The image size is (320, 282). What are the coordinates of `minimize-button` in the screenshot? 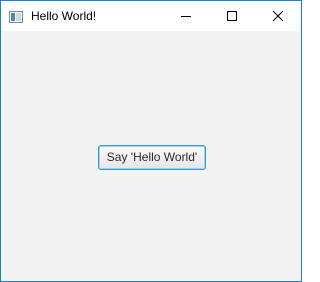 It's located at (186, 16).